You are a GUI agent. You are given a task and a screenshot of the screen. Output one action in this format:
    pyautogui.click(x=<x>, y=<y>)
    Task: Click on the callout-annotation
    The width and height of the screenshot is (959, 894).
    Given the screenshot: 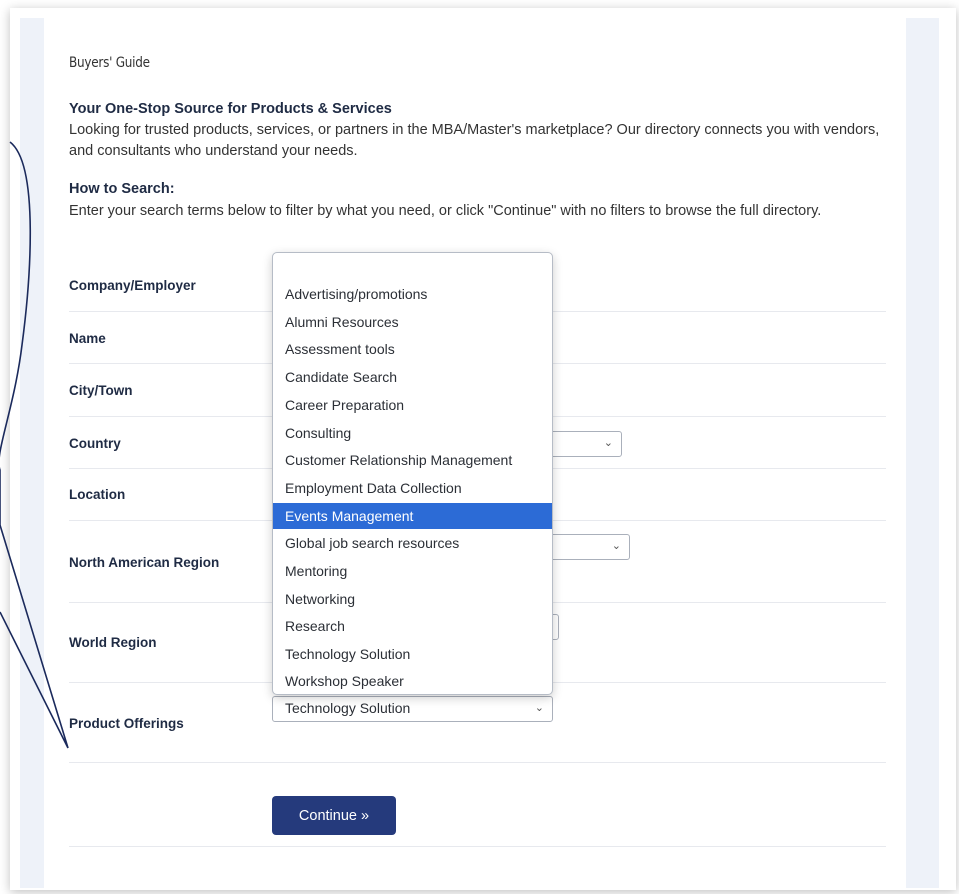 What is the action you would take?
    pyautogui.click(x=34, y=445)
    